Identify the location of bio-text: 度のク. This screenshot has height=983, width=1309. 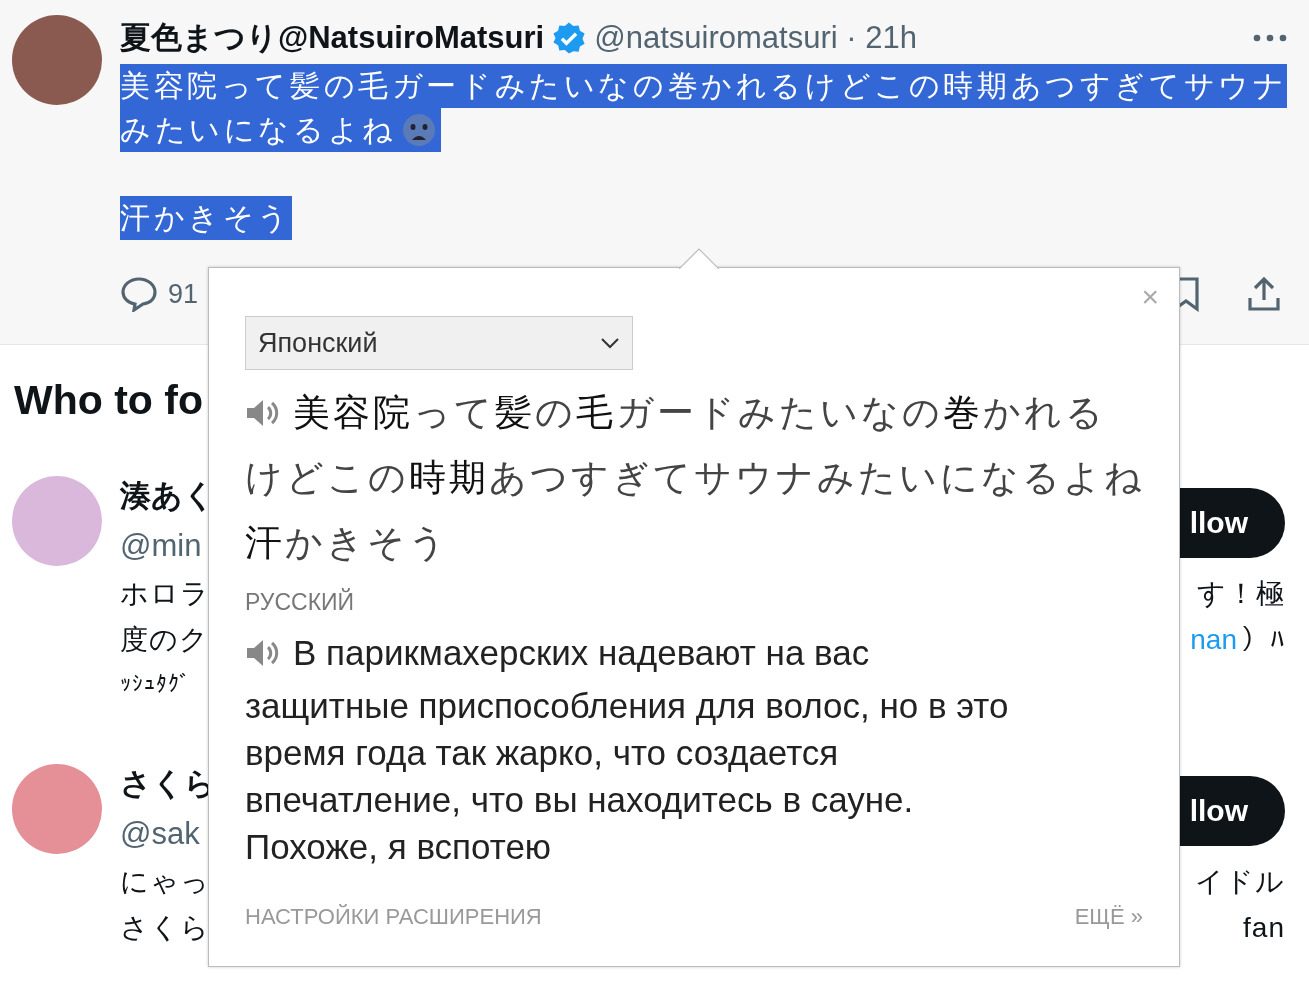
(164, 640).